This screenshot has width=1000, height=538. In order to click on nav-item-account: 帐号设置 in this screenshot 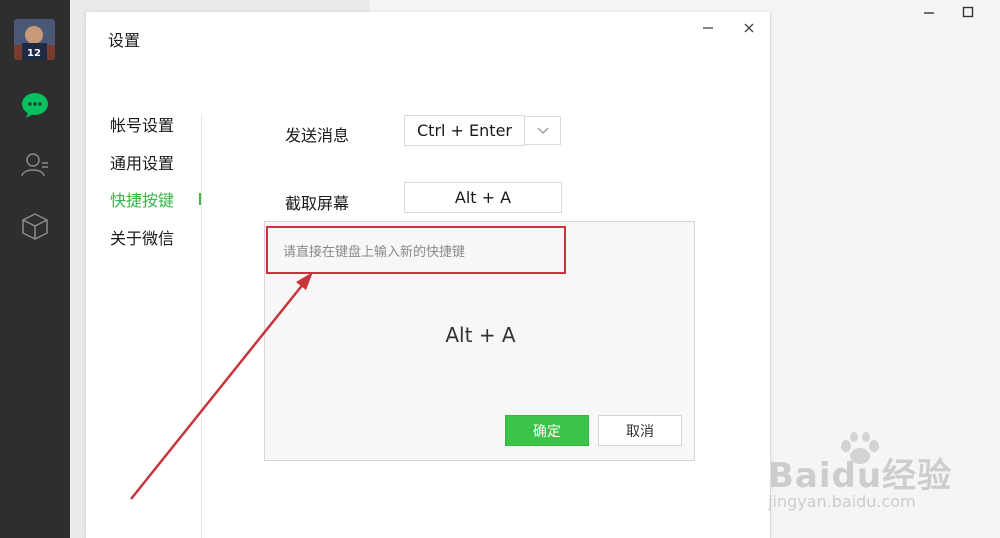, I will do `click(142, 124)`.